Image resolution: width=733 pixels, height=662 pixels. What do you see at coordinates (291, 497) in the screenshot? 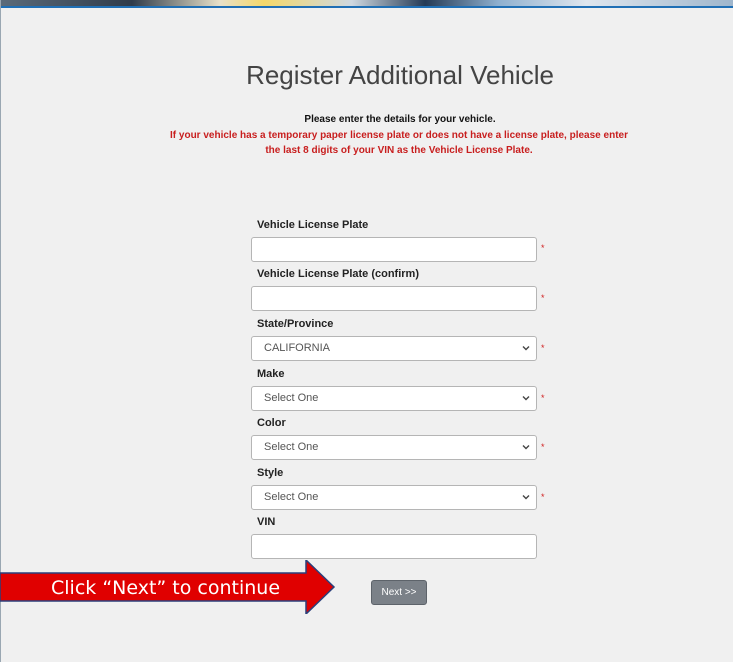
I see `style-selected-value: Select One` at bounding box center [291, 497].